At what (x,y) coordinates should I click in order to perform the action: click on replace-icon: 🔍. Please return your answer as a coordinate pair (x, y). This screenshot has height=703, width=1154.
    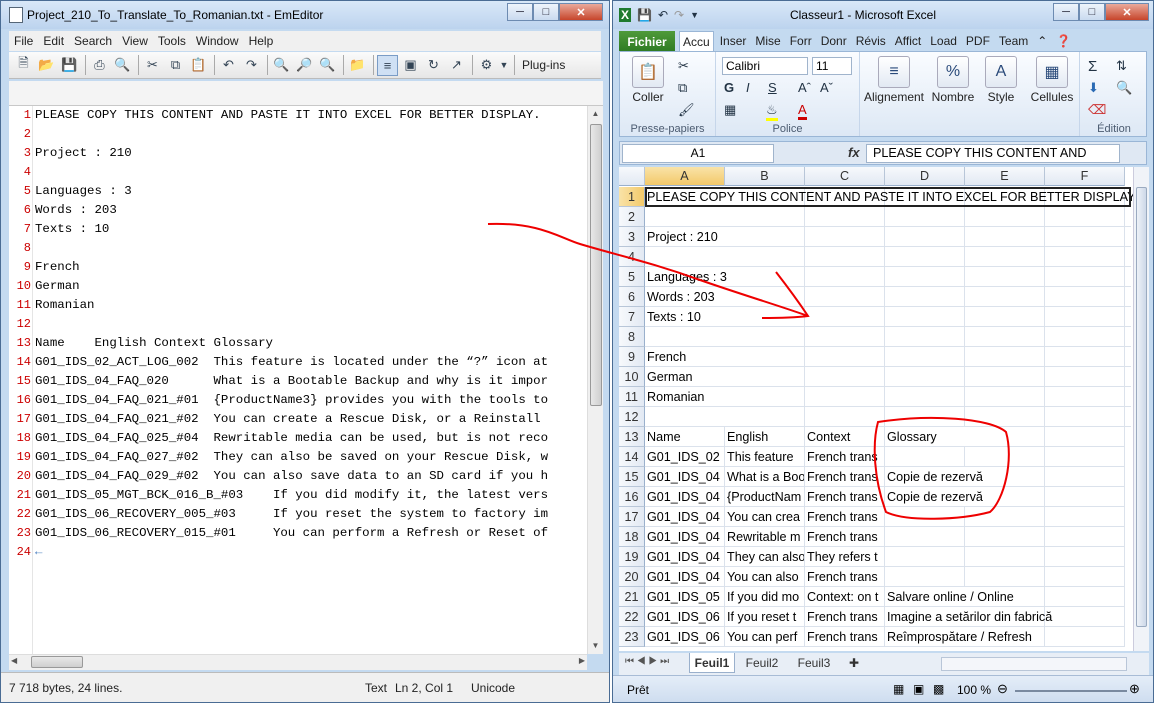
    Looking at the image, I should click on (327, 65).